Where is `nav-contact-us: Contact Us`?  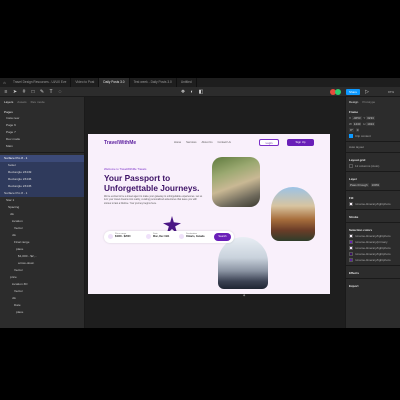 nav-contact-us: Contact Us is located at coordinates (224, 142).